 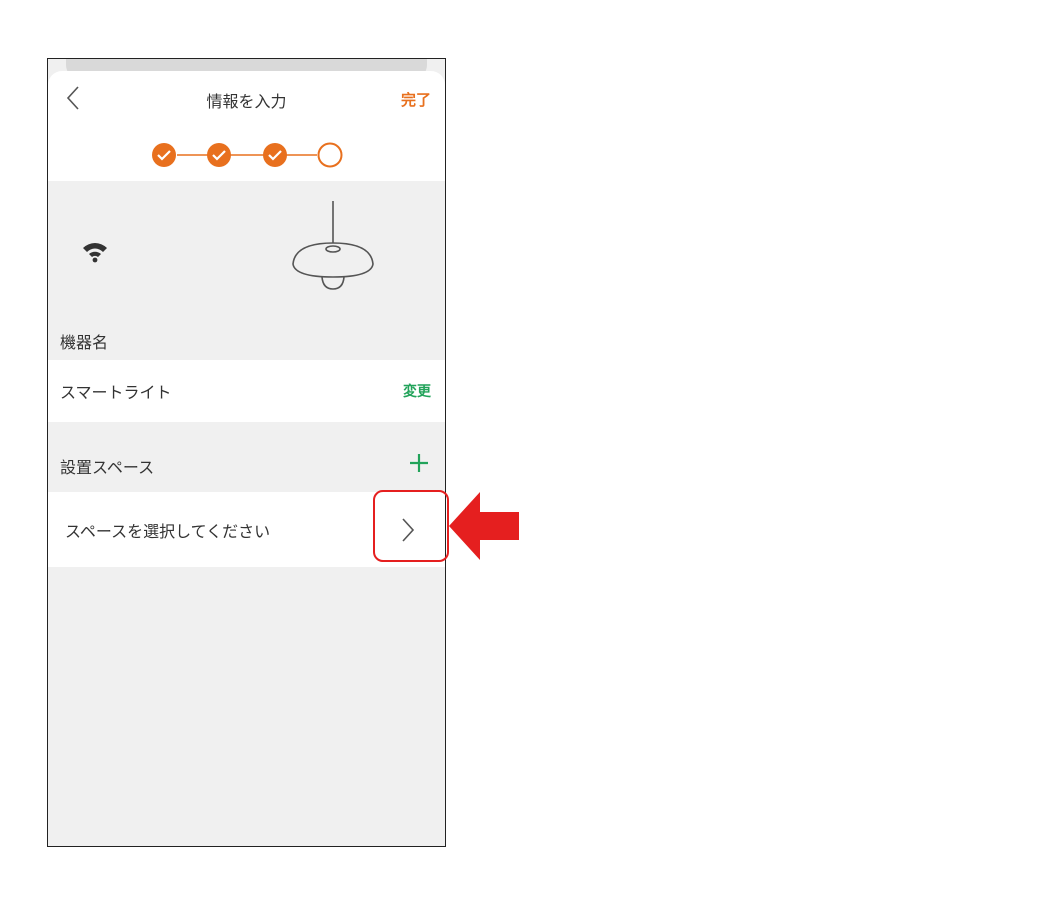 I want to click on plus-icon, so click(x=419, y=463).